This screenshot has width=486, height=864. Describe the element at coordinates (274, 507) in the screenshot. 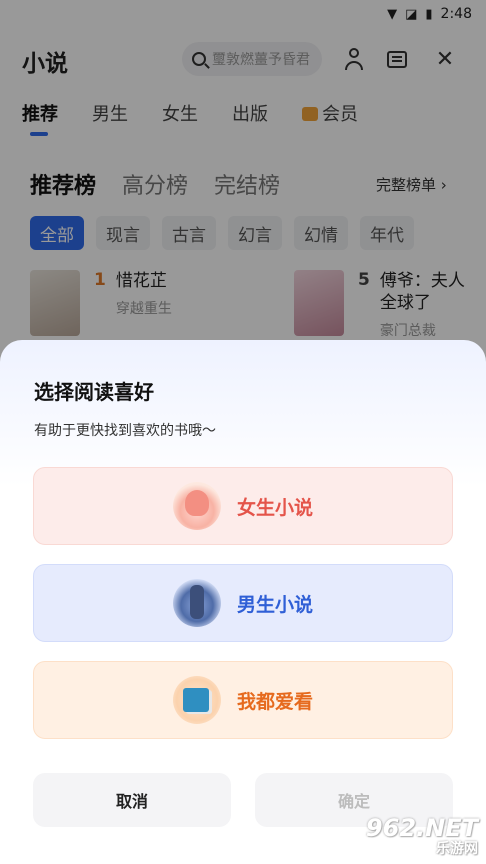

I see `option-label: 女生小说` at that location.